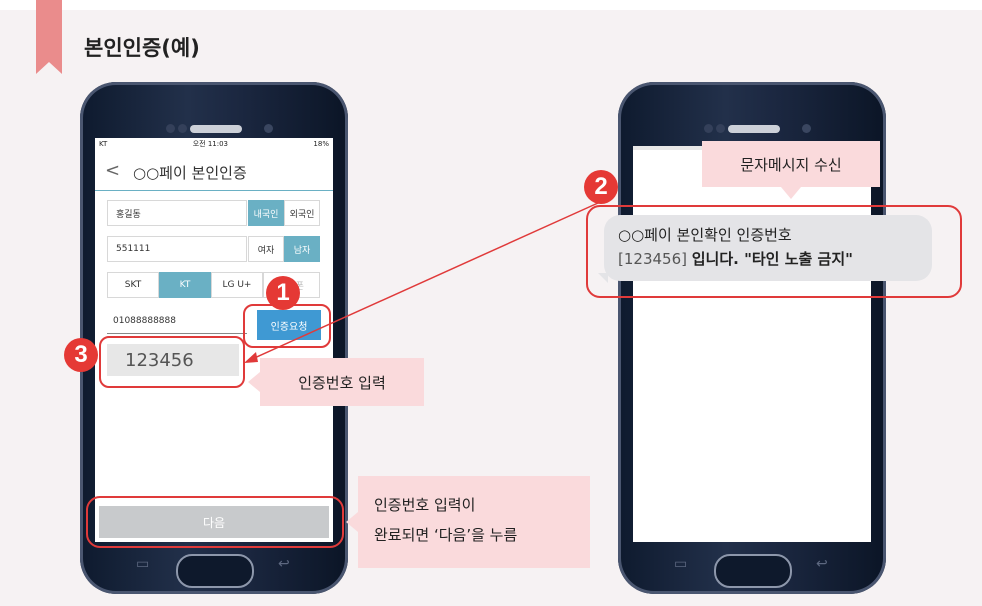 Image resolution: width=982 pixels, height=606 pixels. Describe the element at coordinates (468, 522) in the screenshot. I see `callout-next: 인증번호 입력이 완료되면 ‘다음’을 누름` at that location.